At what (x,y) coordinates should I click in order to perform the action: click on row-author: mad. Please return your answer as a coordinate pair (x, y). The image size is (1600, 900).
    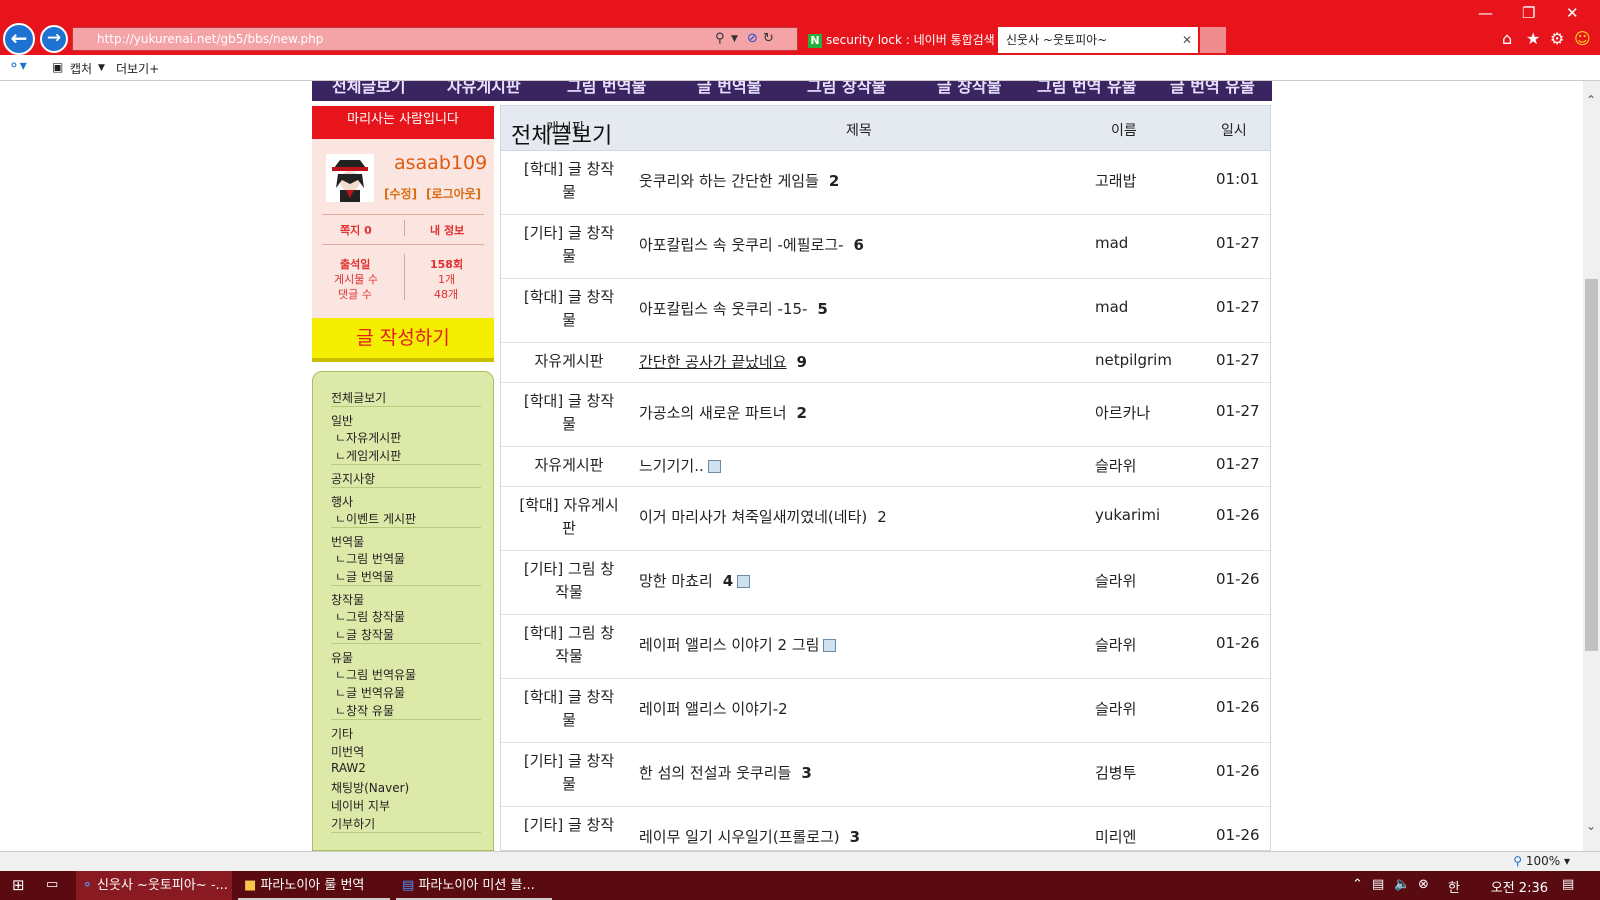
    Looking at the image, I should click on (1111, 243).